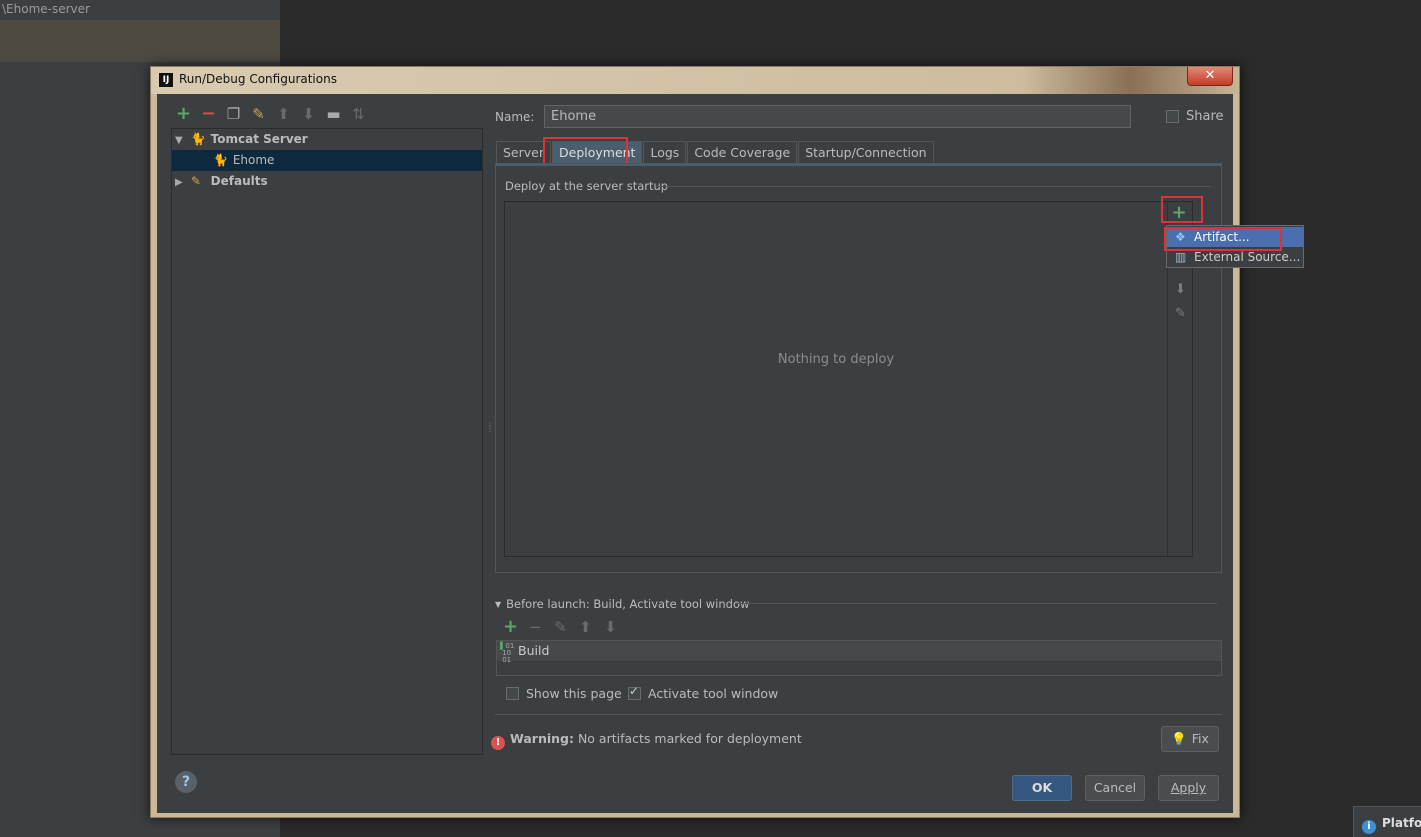 This screenshot has height=837, width=1421. What do you see at coordinates (1210, 76) in the screenshot?
I see `close-button: ✕` at bounding box center [1210, 76].